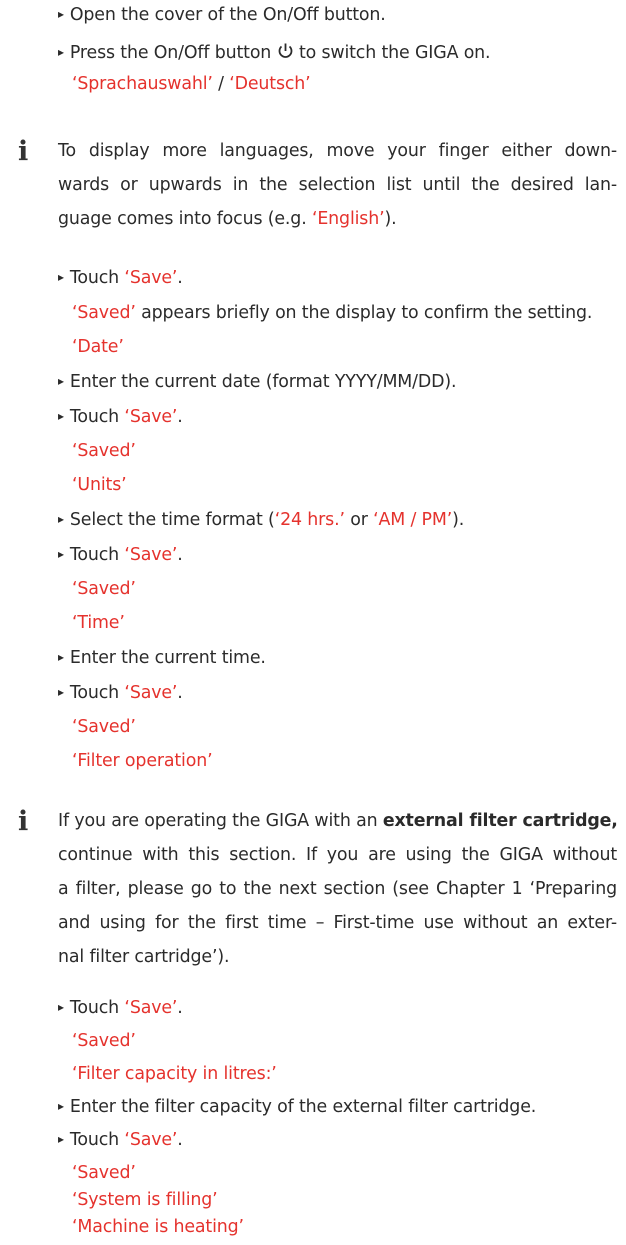 This screenshot has height=1245, width=626. Describe the element at coordinates (191, 84) in the screenshot. I see `display-language: ‘Sprachauswahl’ / ‘Deutsch’` at that location.